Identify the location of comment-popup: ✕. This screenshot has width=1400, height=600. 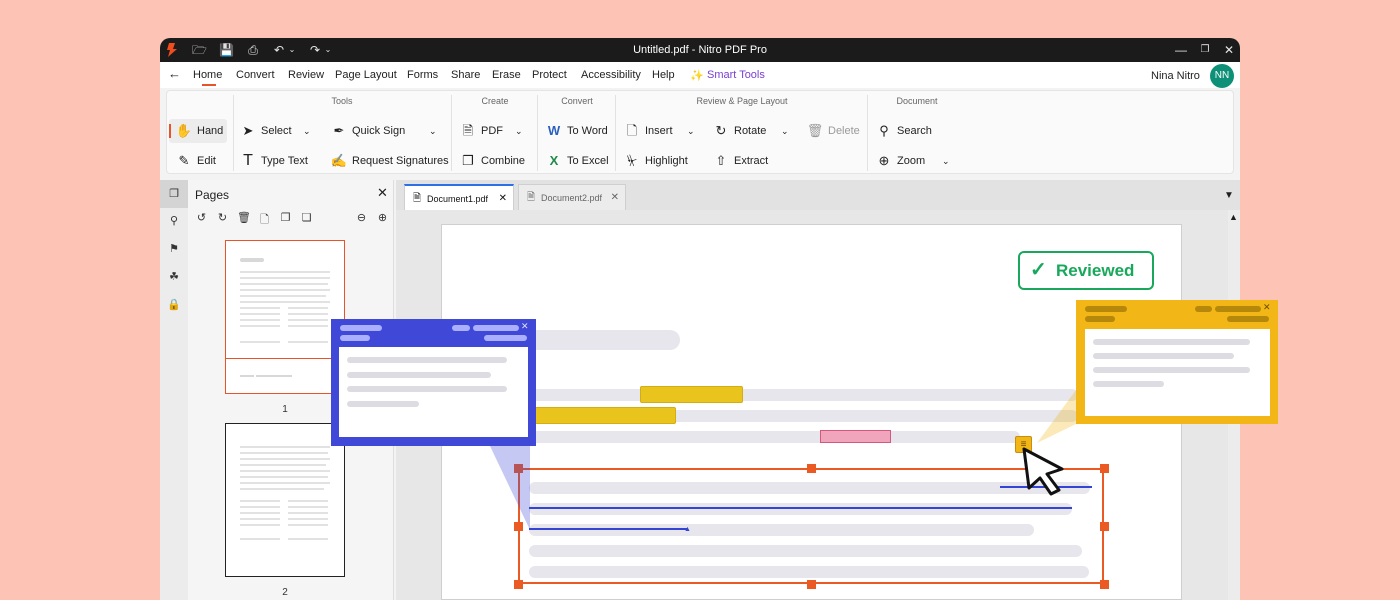
(433, 382).